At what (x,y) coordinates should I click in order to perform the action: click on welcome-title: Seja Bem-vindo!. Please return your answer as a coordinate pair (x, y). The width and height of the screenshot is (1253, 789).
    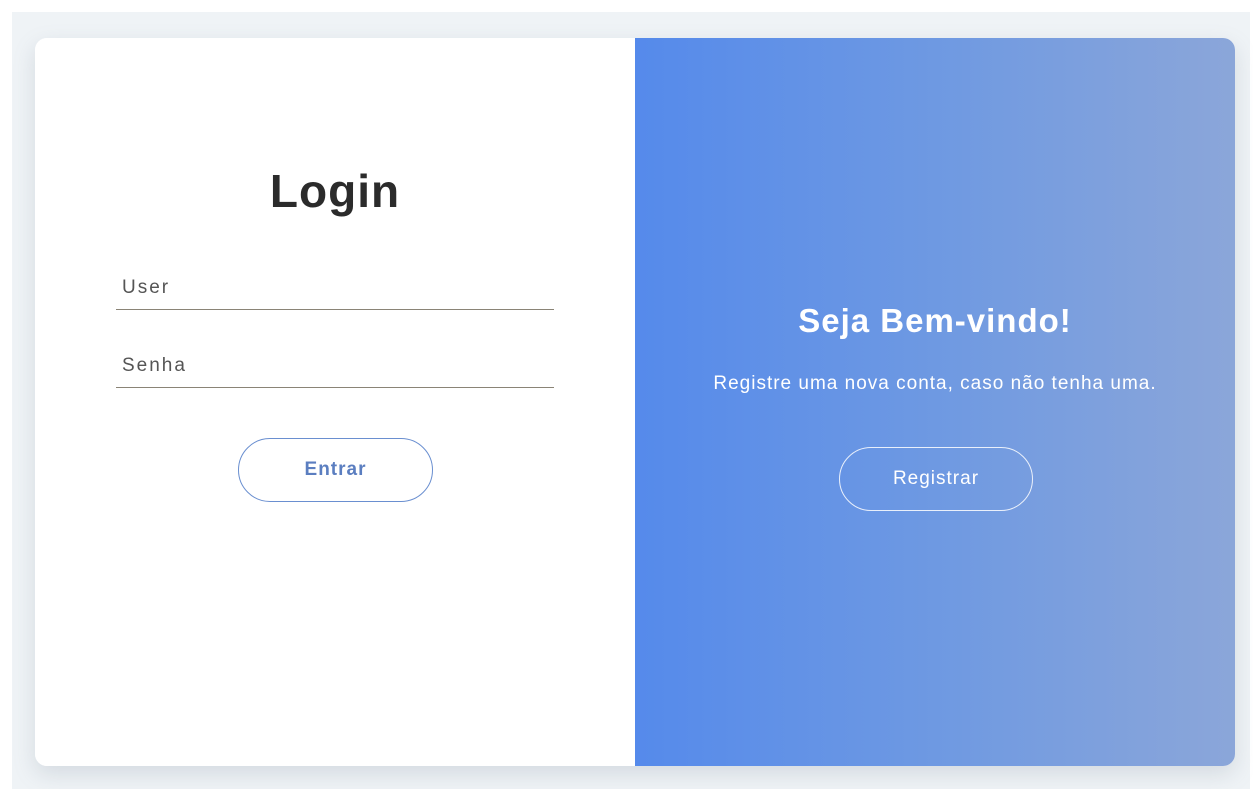
    Looking at the image, I should click on (935, 320).